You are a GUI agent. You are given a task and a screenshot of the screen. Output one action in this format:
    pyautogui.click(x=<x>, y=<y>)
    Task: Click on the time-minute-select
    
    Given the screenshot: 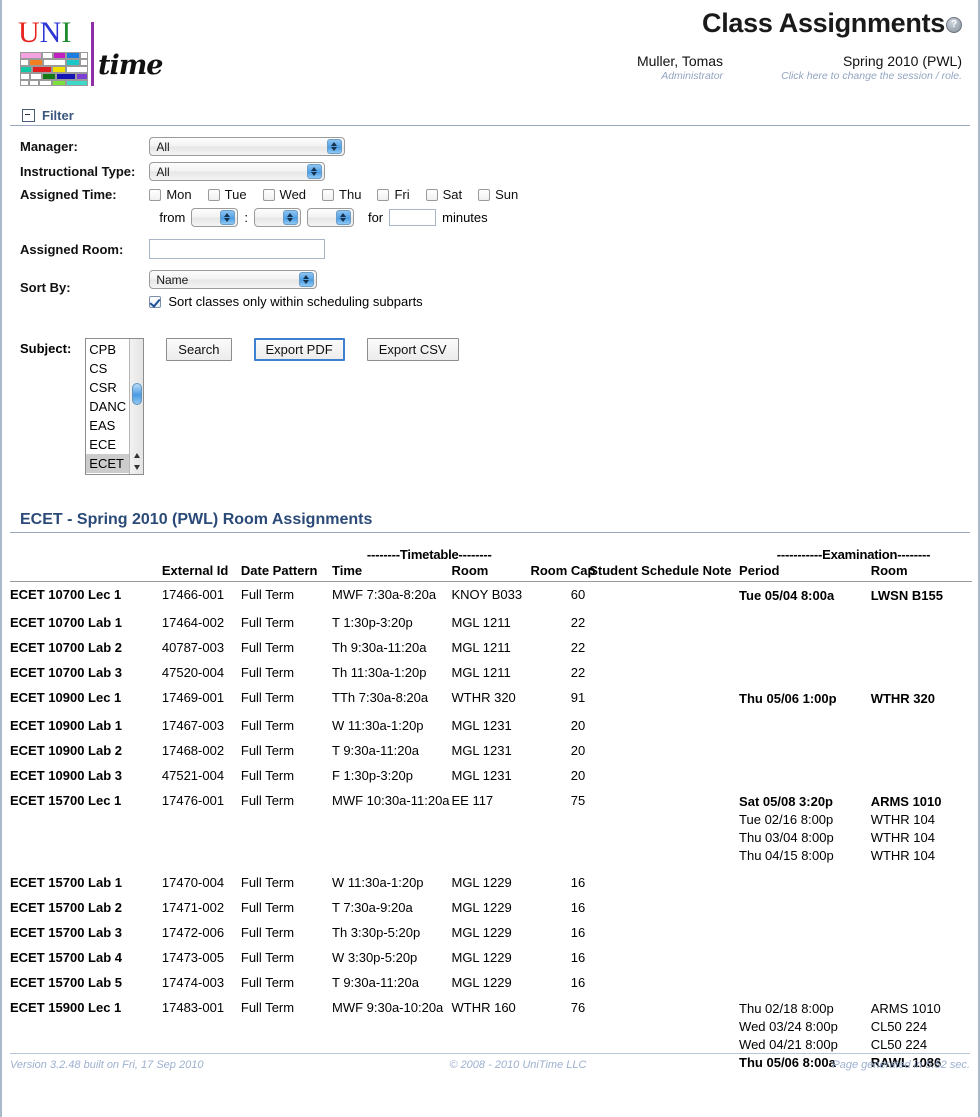 What is the action you would take?
    pyautogui.click(x=277, y=217)
    